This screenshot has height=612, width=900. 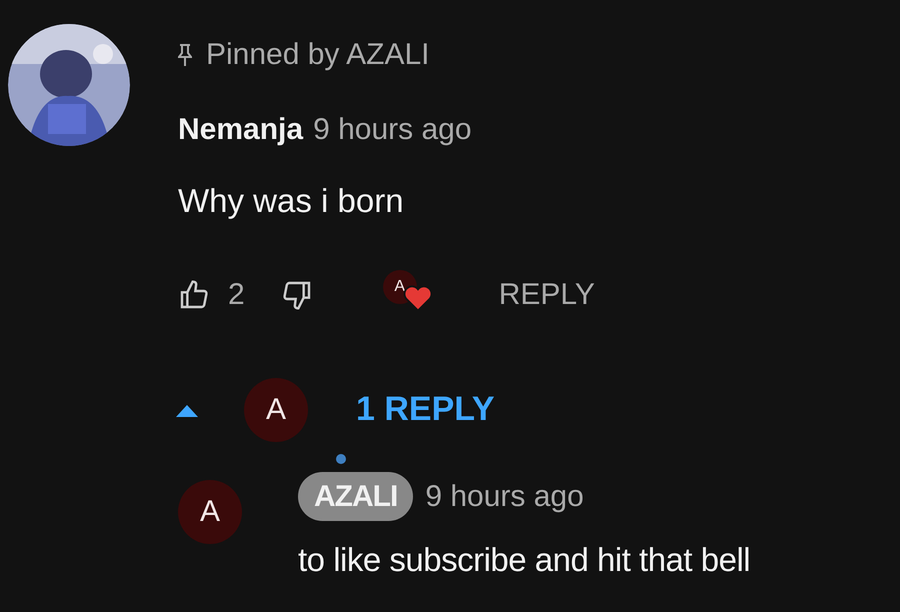 What do you see at coordinates (524, 560) in the screenshot?
I see `reply-text: to like subscribe and hit that bell` at bounding box center [524, 560].